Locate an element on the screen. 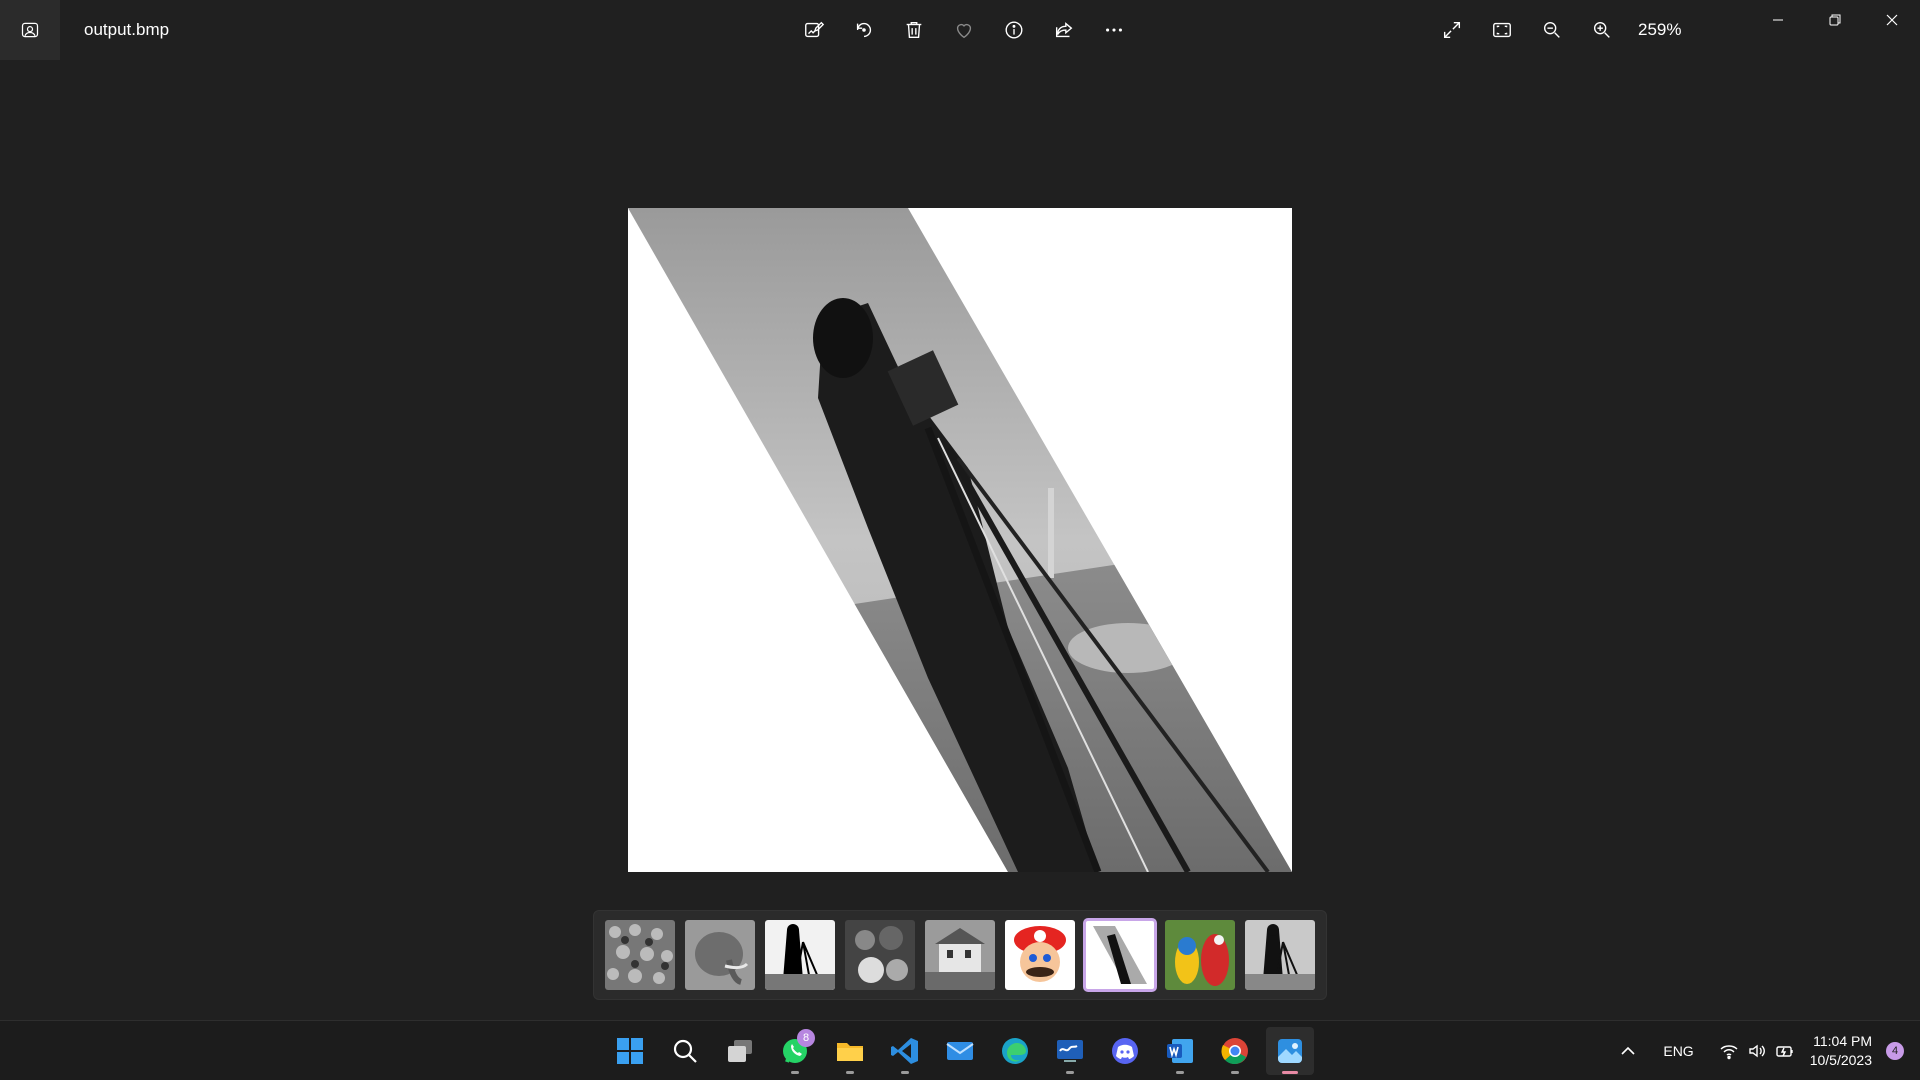 The height and width of the screenshot is (1080, 1920). taskbar-photos is located at coordinates (1290, 1051).